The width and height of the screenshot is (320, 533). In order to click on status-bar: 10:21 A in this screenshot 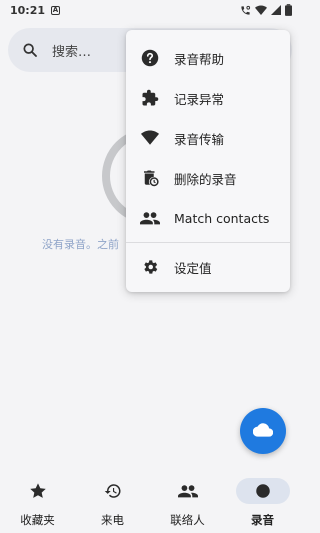, I will do `click(150, 10)`.